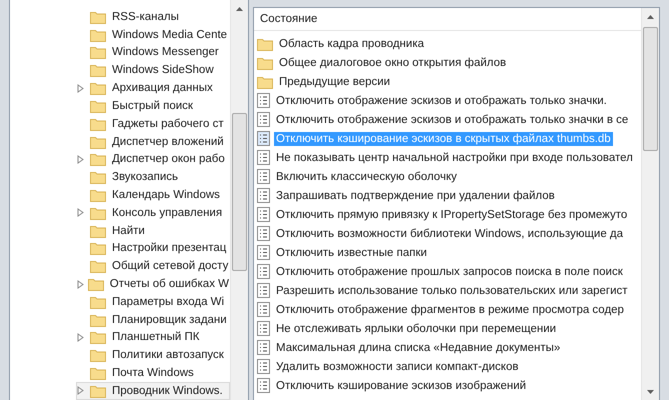 The image size is (669, 400). I want to click on setting-label: Отключить прямую привязку к IPropertySetStorage без промежуто, so click(451, 215).